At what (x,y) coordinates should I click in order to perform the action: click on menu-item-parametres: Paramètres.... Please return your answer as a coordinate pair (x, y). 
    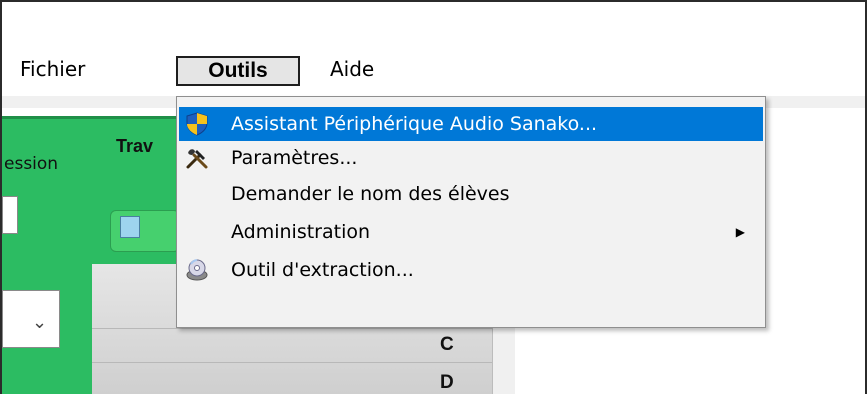
    Looking at the image, I should click on (471, 158).